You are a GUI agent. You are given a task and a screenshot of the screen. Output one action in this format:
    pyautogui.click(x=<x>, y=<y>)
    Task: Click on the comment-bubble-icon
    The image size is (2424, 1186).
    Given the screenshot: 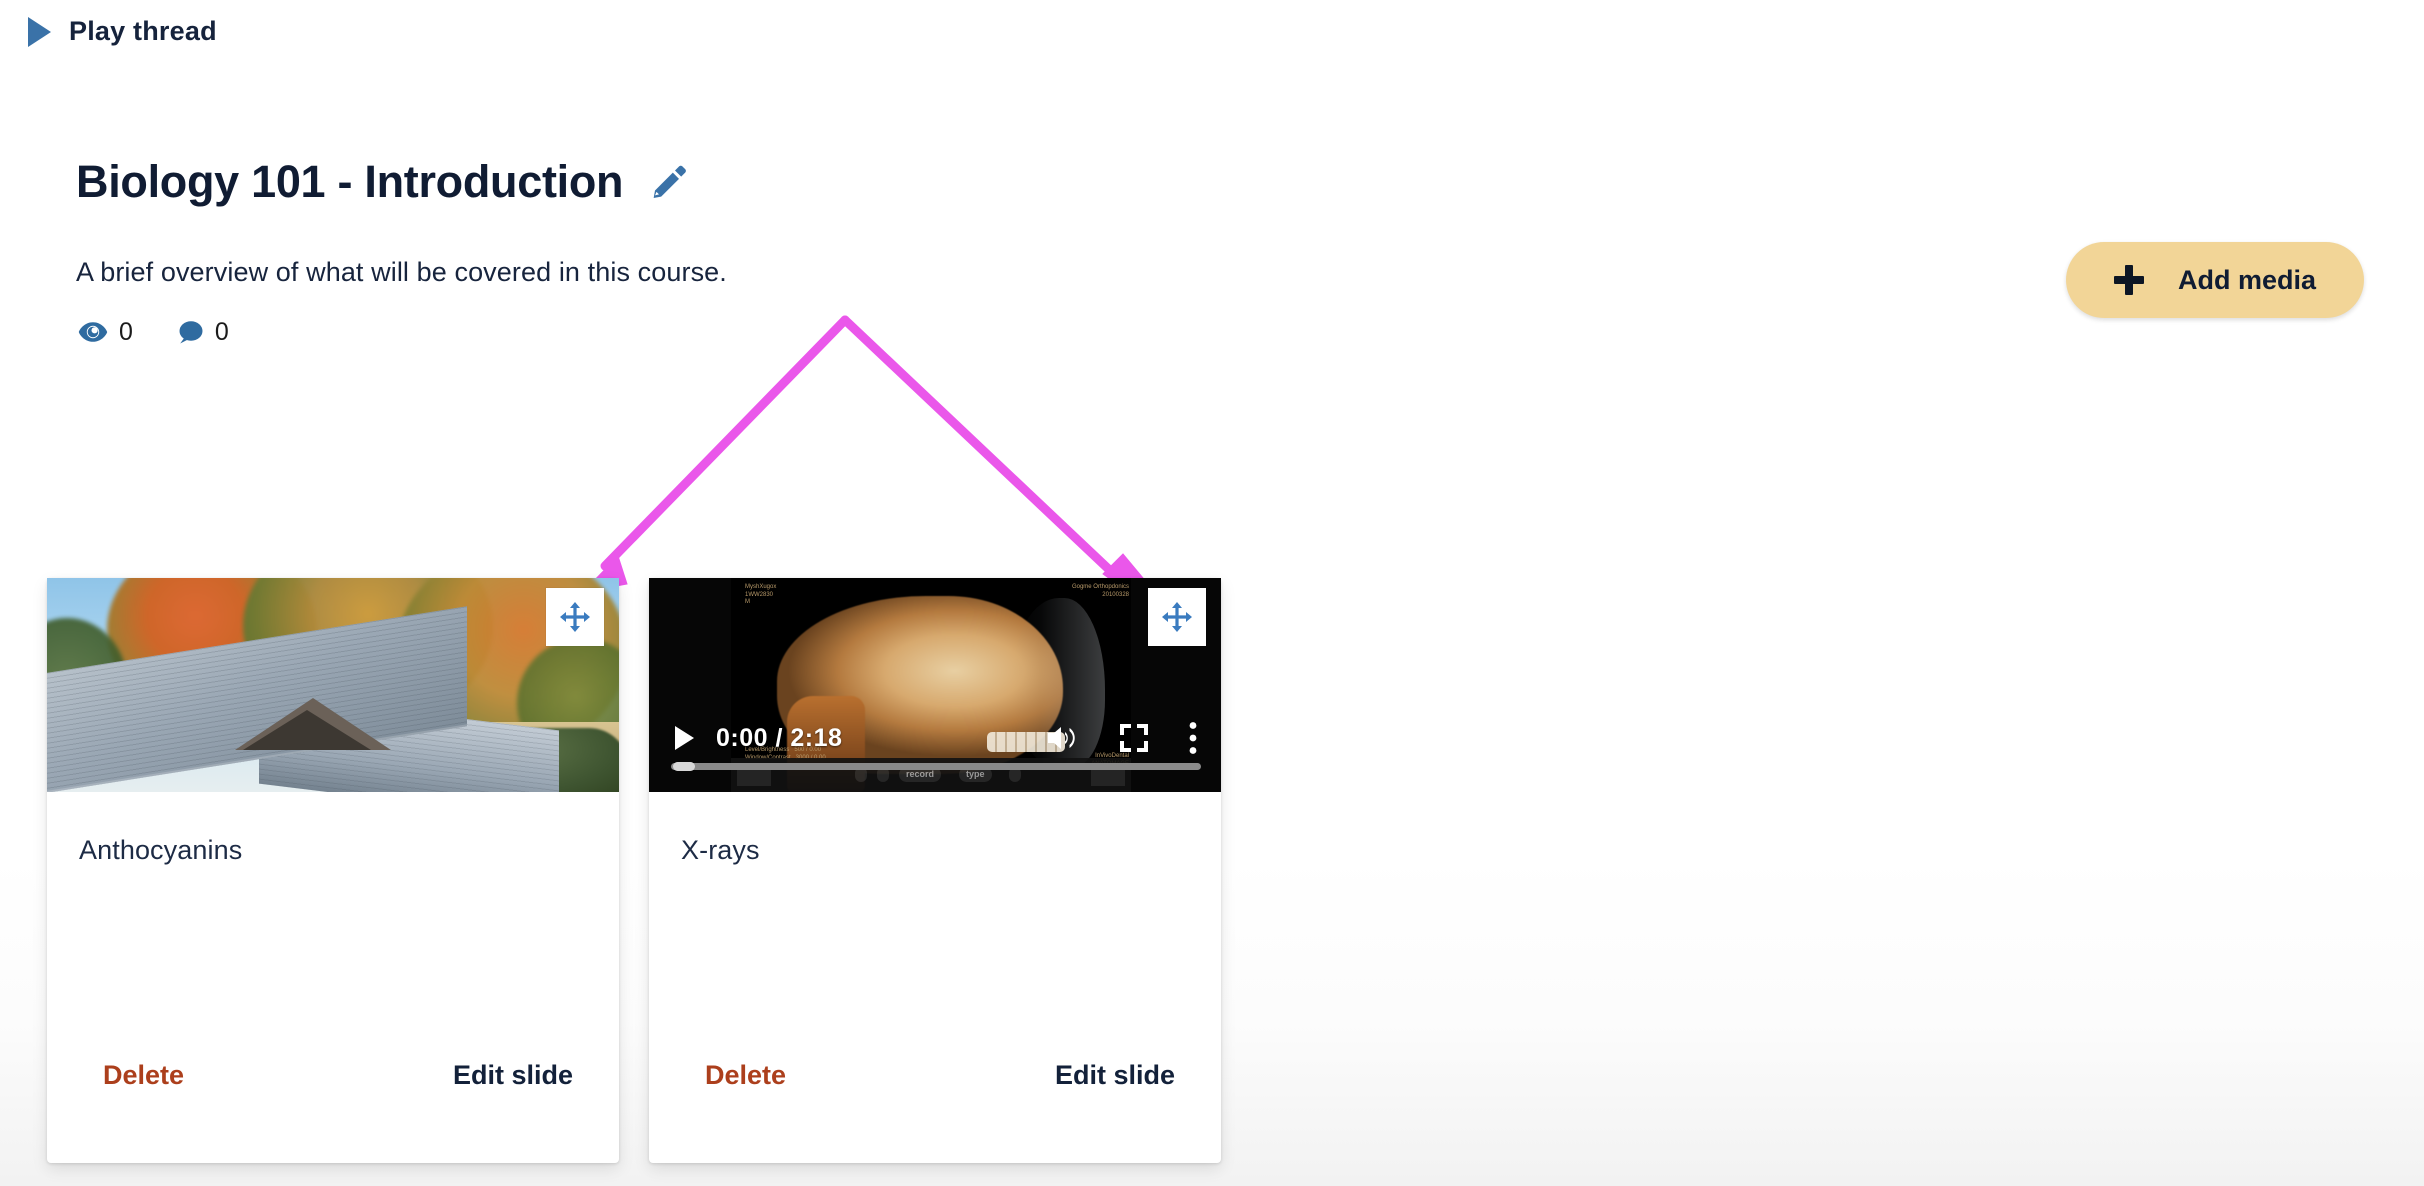 What is the action you would take?
    pyautogui.click(x=191, y=332)
    